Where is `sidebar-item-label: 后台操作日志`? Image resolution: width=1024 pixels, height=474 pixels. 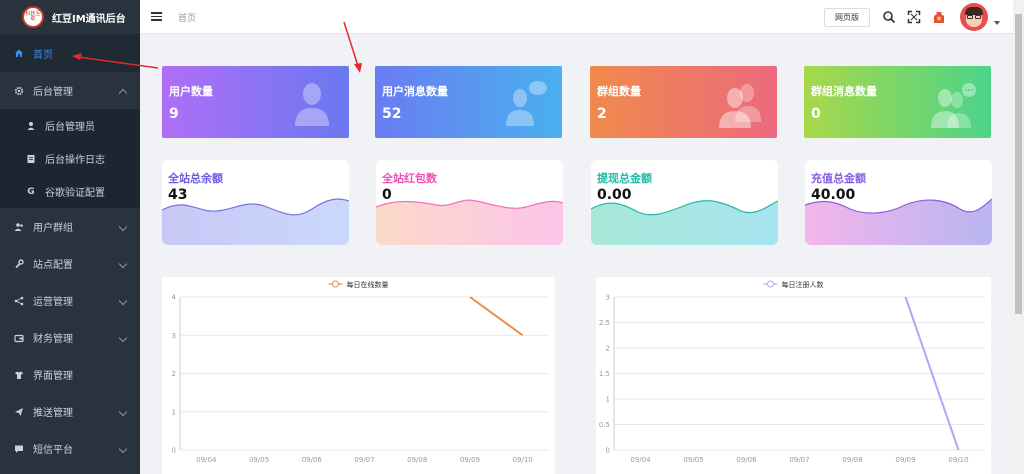 sidebar-item-label: 后台操作日志 is located at coordinates (75, 160).